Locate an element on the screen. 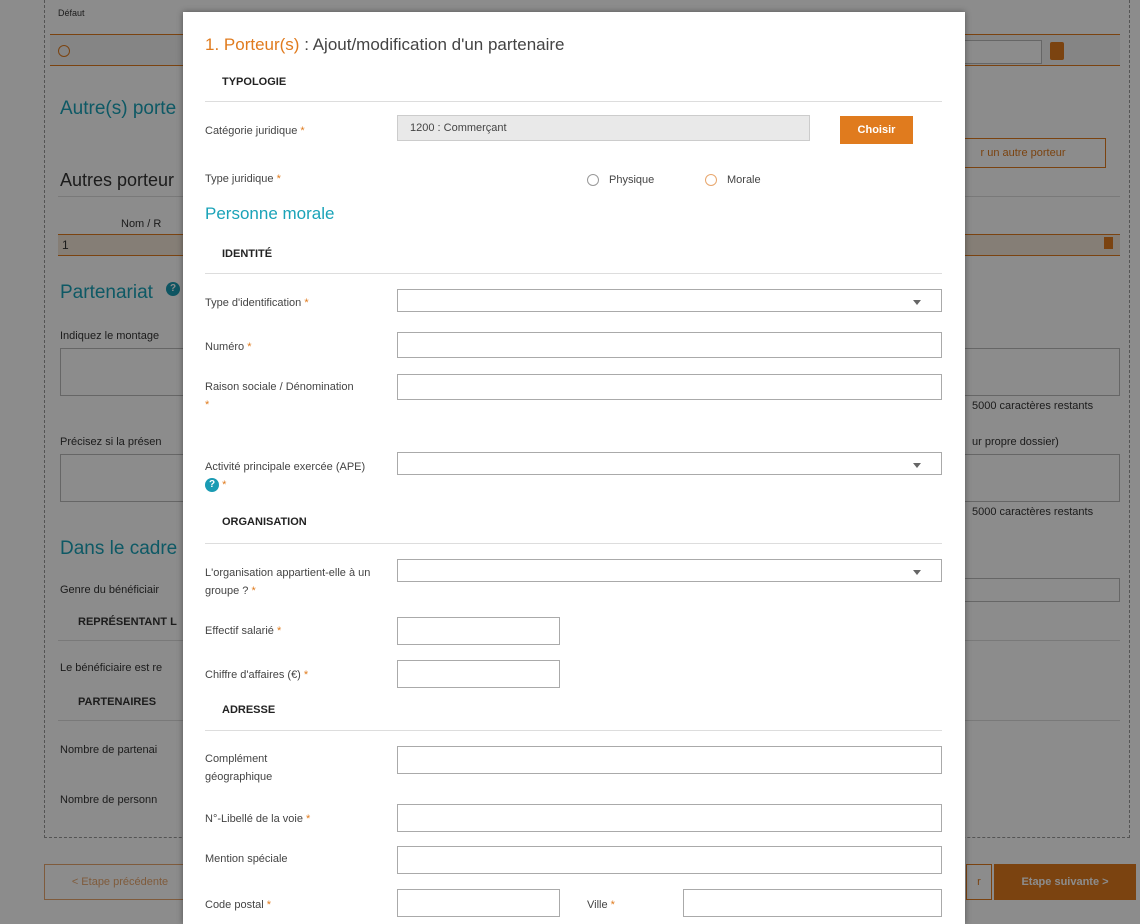 This screenshot has height=924, width=1140. effectif-input is located at coordinates (478, 631).